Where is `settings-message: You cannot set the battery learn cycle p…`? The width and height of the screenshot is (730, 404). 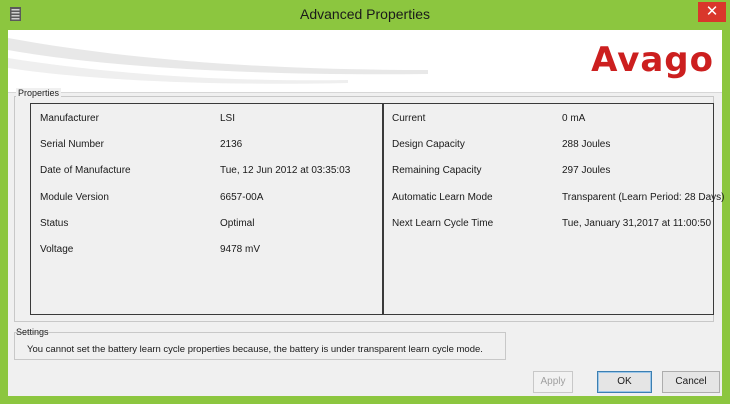
settings-message: You cannot set the battery learn cycle p… is located at coordinates (255, 349).